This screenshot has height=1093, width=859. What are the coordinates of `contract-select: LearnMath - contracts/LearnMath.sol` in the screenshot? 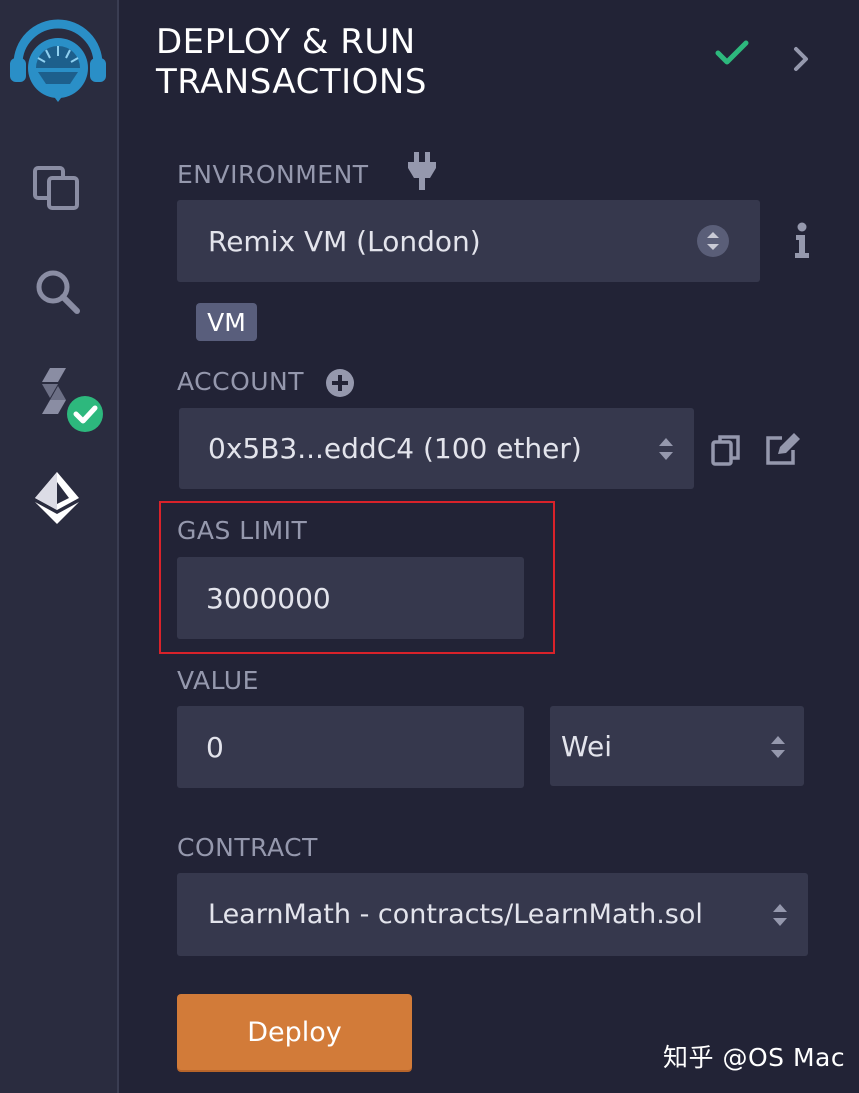 It's located at (492, 914).